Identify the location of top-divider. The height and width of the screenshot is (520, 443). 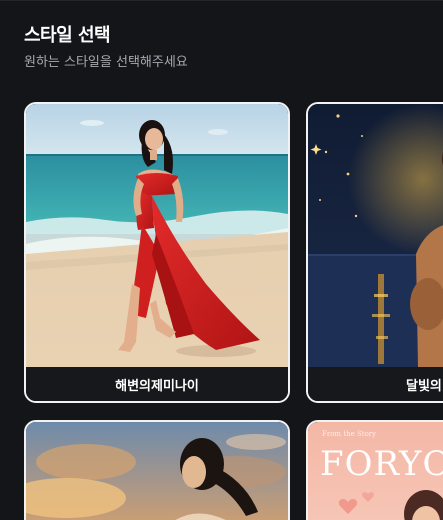
(221, 0).